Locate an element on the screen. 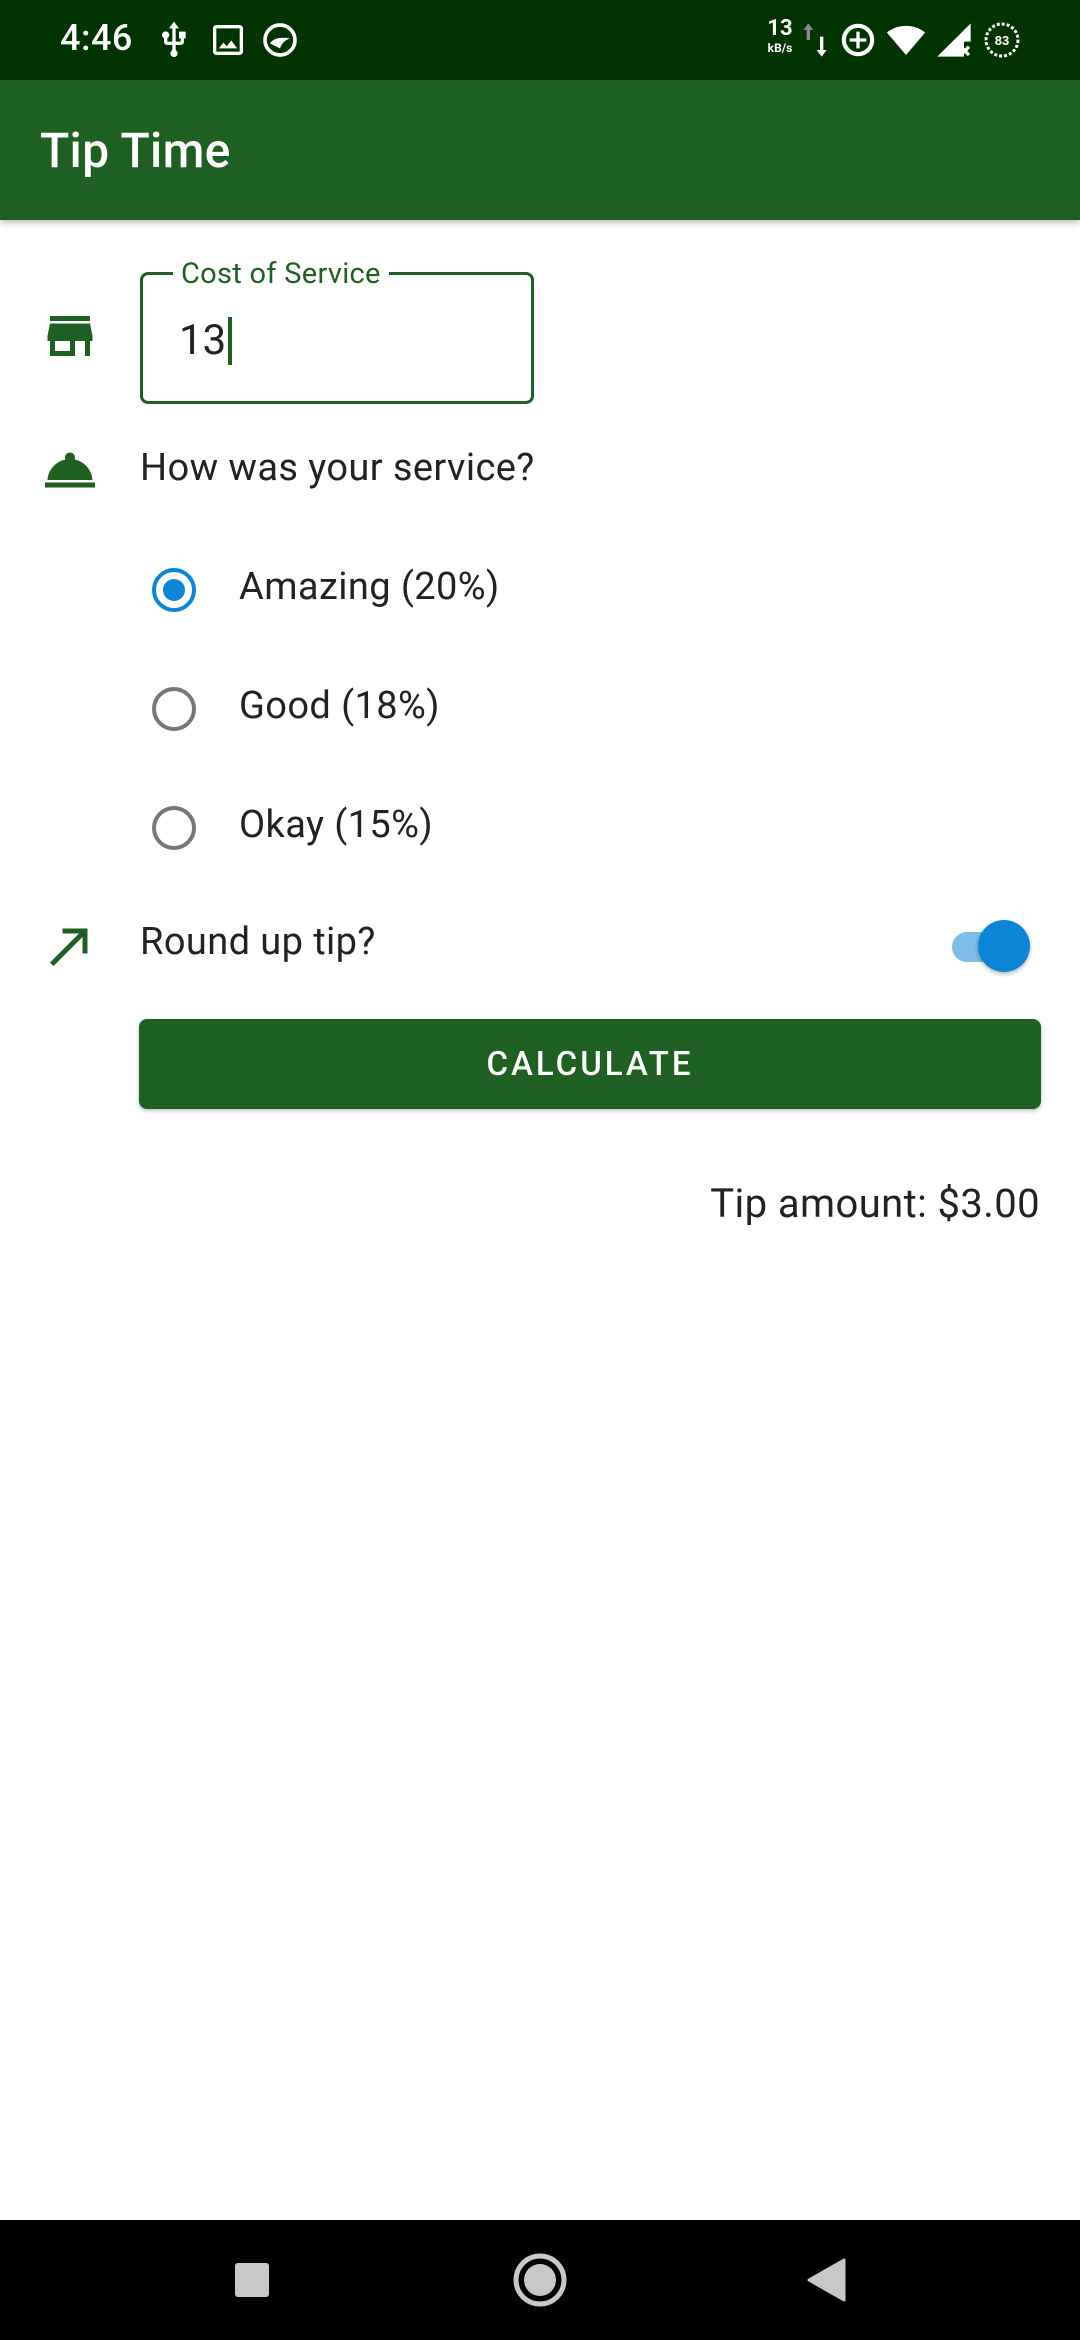 This screenshot has width=1080, height=2340. wifi-icon is located at coordinates (906, 40).